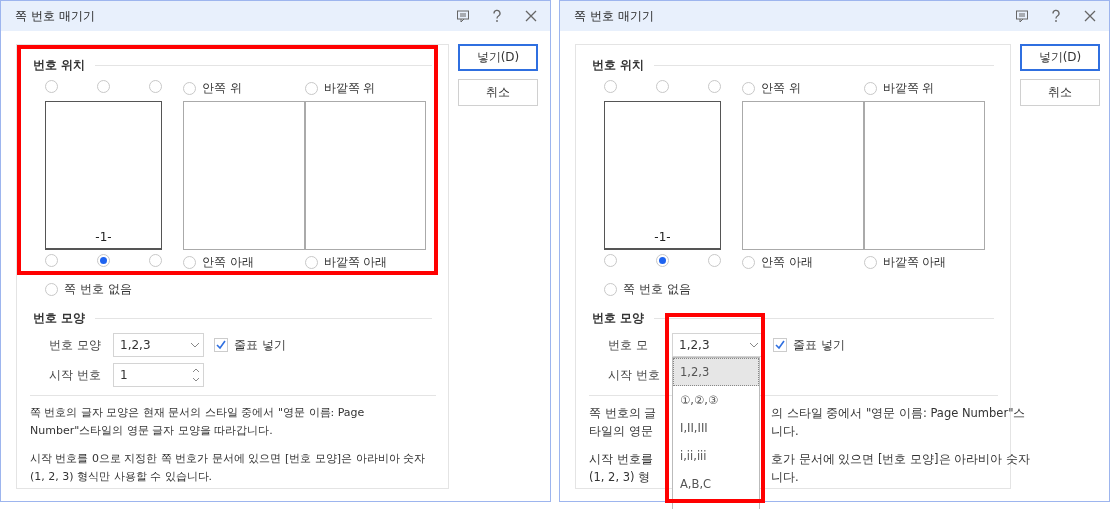  What do you see at coordinates (716, 372) in the screenshot?
I see `dropdown-option: 1,2,3` at bounding box center [716, 372].